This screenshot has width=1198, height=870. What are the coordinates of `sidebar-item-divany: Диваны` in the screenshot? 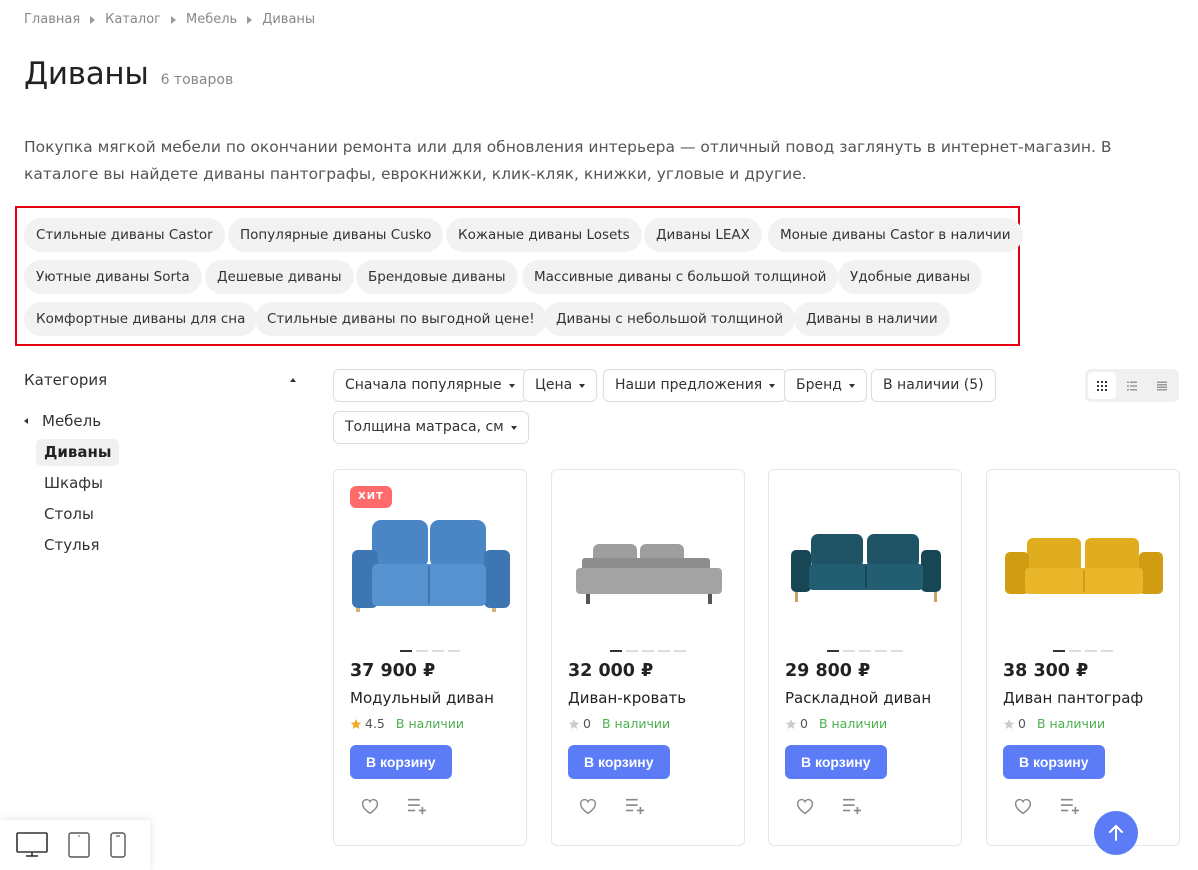 It's located at (78, 452).